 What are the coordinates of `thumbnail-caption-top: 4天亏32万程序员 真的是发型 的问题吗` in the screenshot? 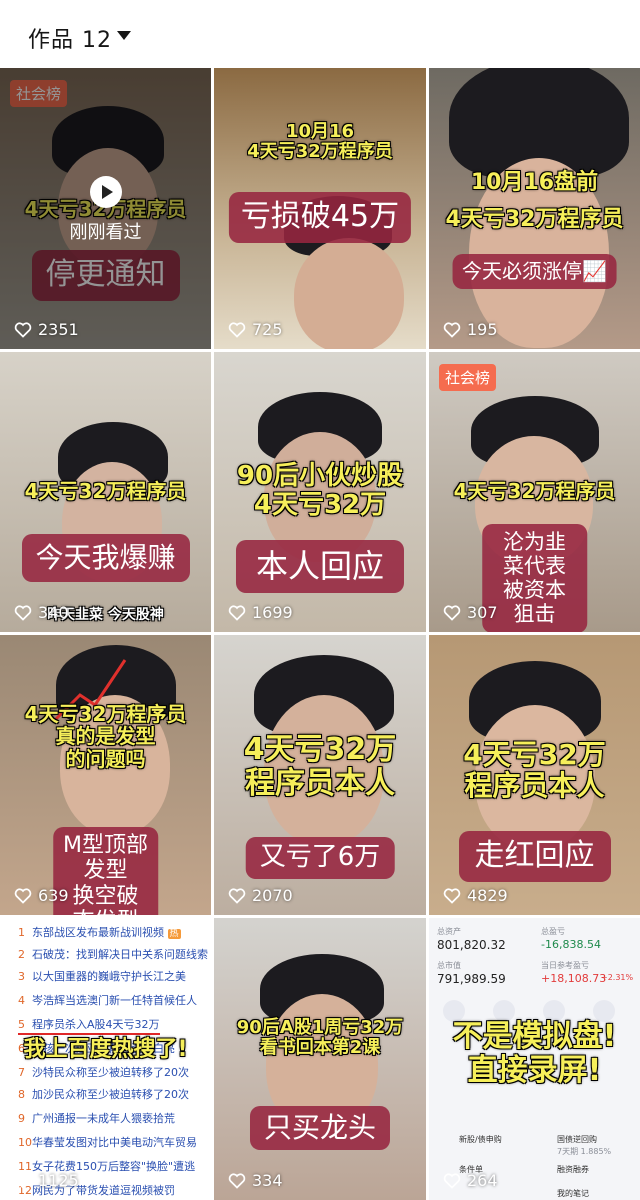 It's located at (105, 736).